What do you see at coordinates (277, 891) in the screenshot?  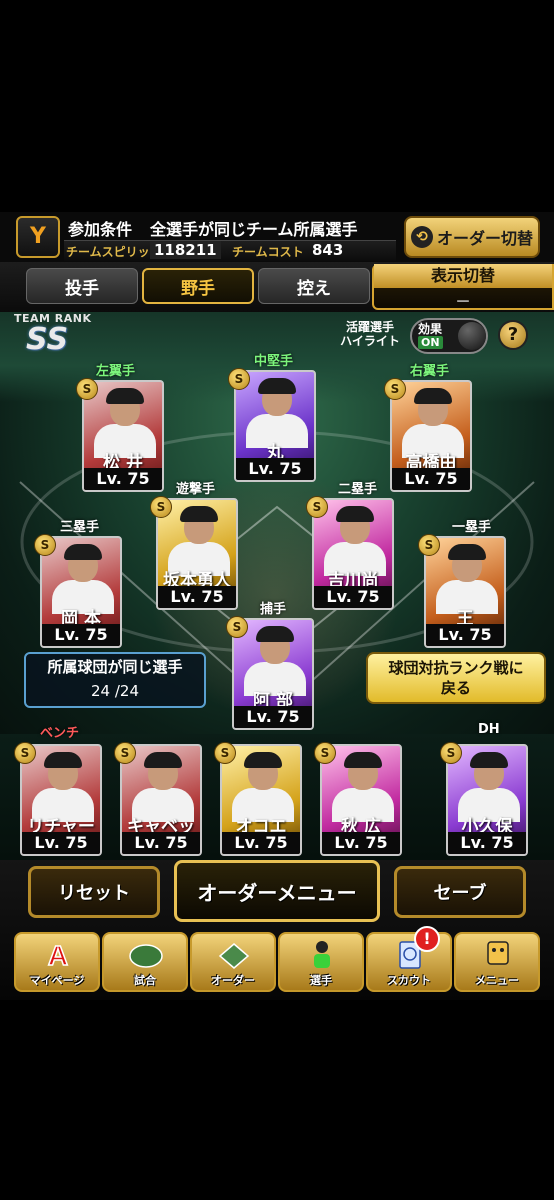 I see `order-menu-button: オーダーメニュー` at bounding box center [277, 891].